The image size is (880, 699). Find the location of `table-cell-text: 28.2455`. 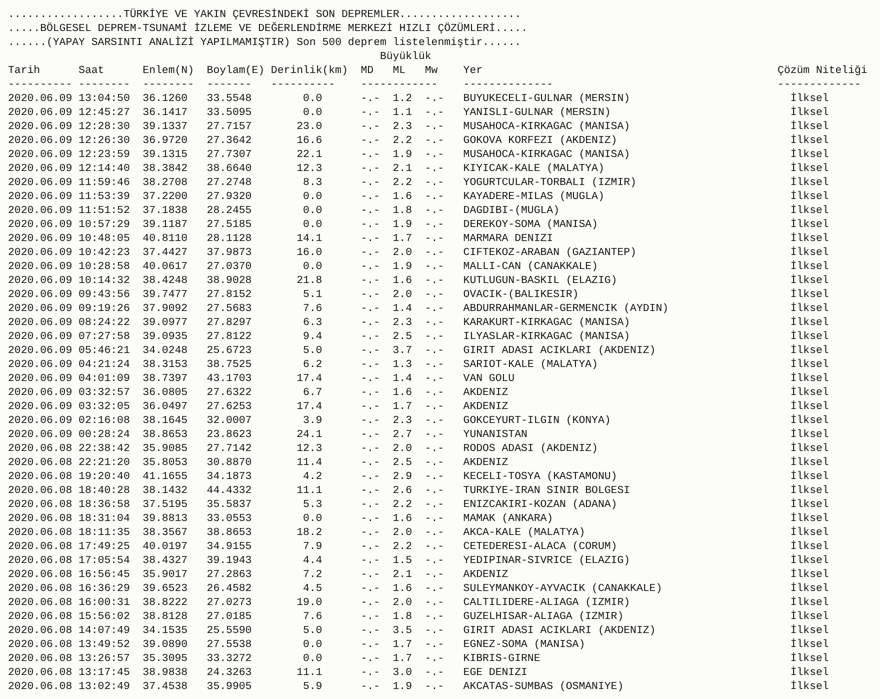

table-cell-text: 28.2455 is located at coordinates (229, 211).